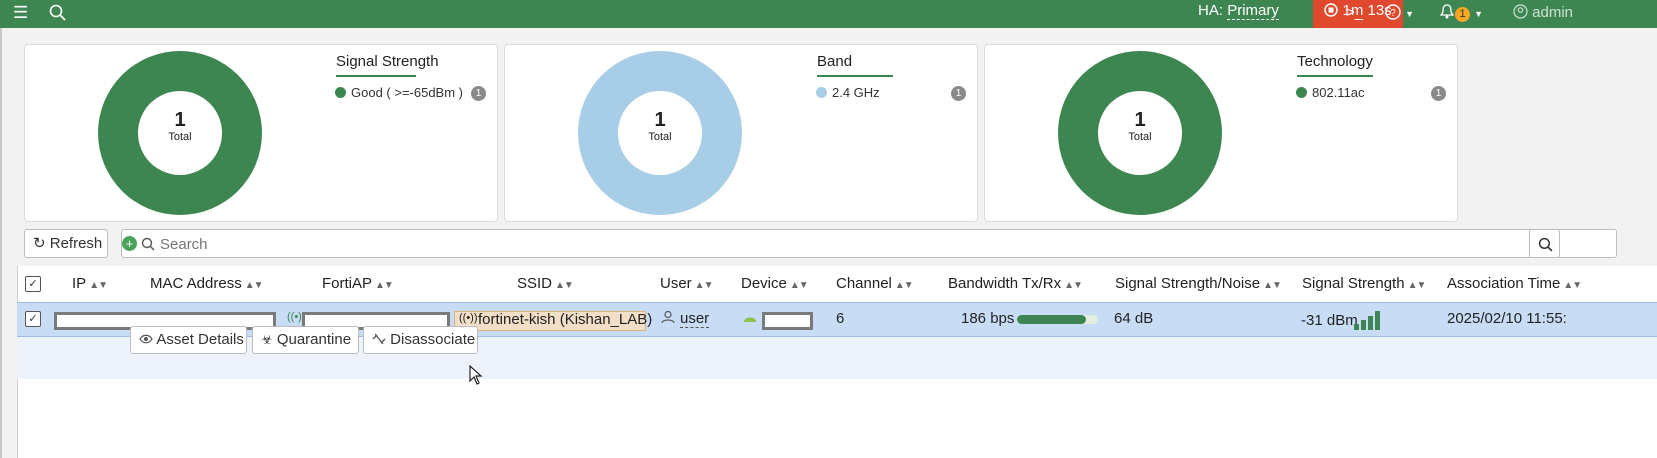  Describe the element at coordinates (1553, 12) in the screenshot. I see `user-name: admin` at that location.